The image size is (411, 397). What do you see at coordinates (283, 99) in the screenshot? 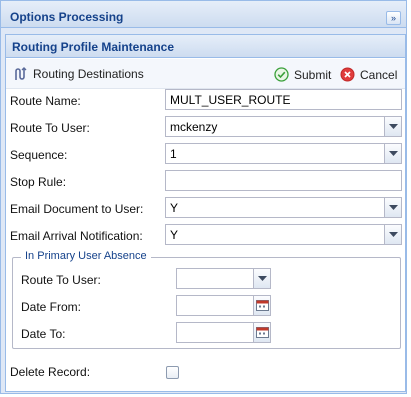
I see `route-name-input` at bounding box center [283, 99].